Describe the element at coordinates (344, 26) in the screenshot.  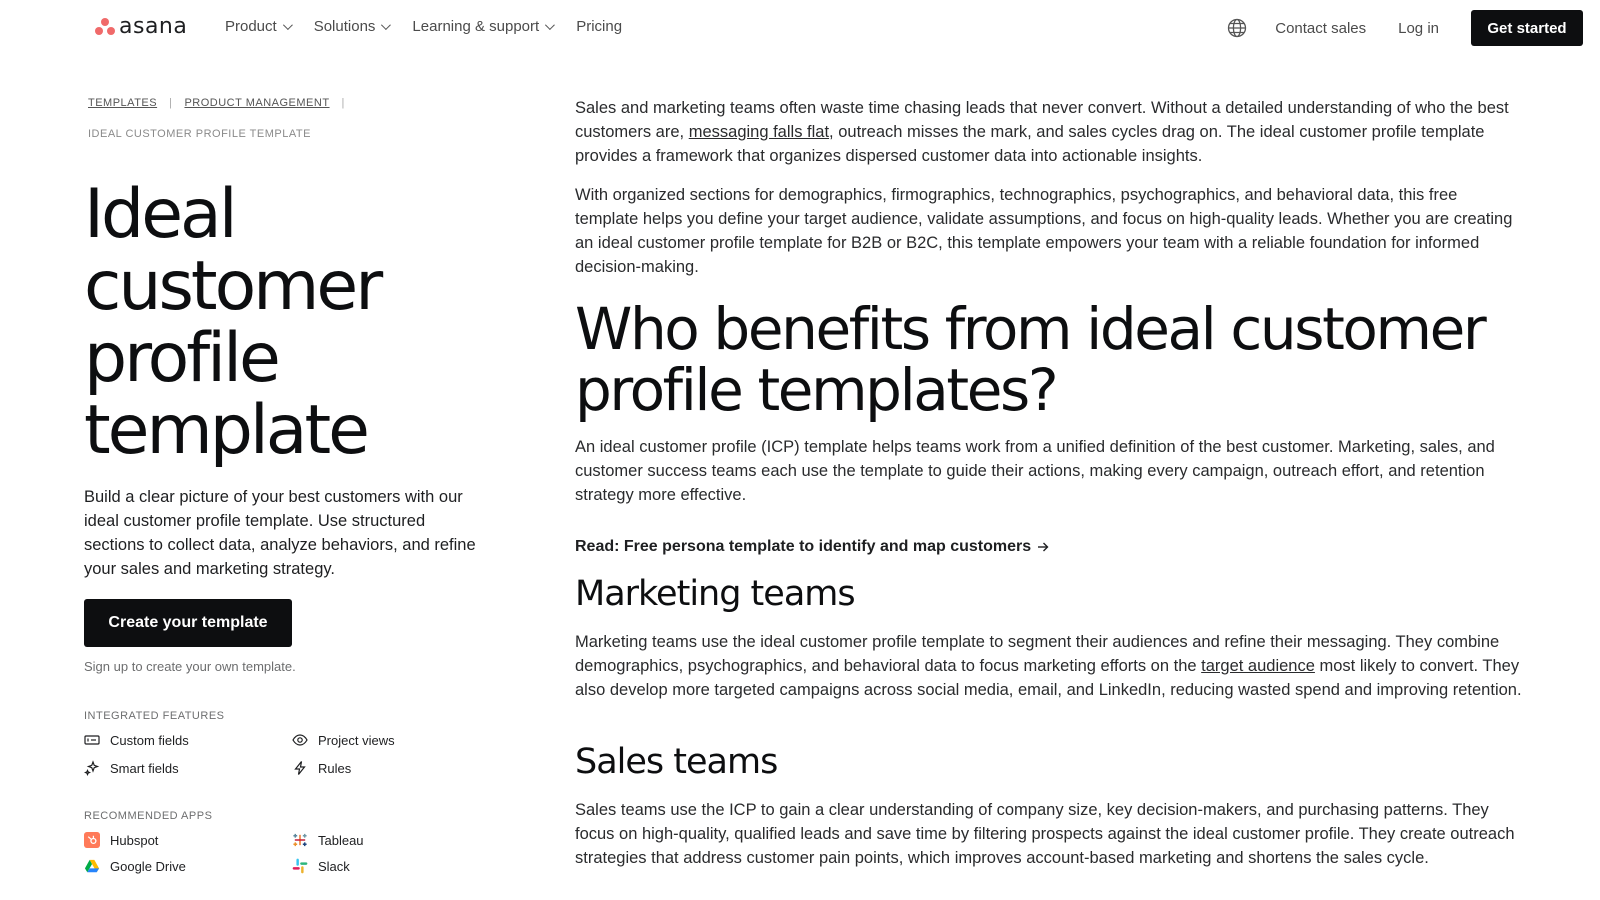
I see `nav-solutions-label: Solutions` at that location.